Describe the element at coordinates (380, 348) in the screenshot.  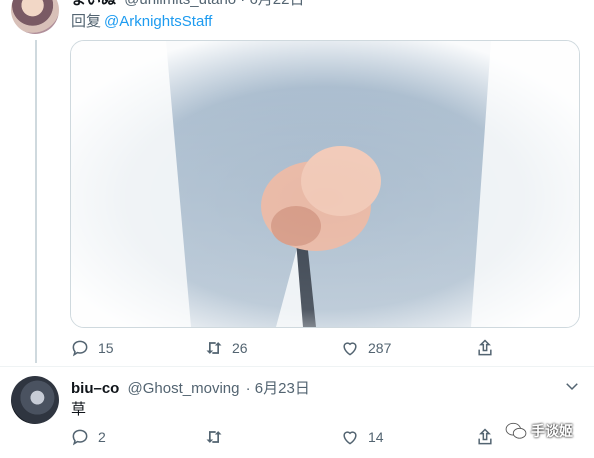
I see `like-count: 287` at that location.